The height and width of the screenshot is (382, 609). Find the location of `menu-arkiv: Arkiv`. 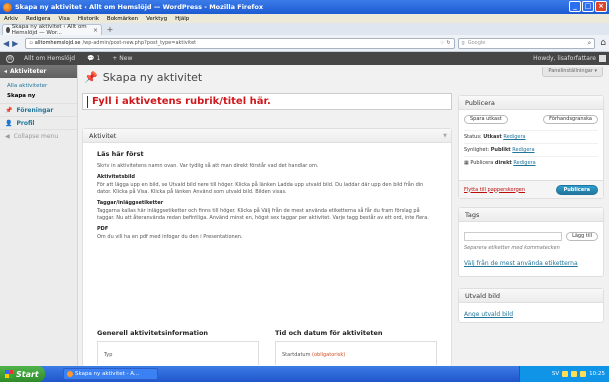

menu-arkiv: Arkiv is located at coordinates (11, 19).